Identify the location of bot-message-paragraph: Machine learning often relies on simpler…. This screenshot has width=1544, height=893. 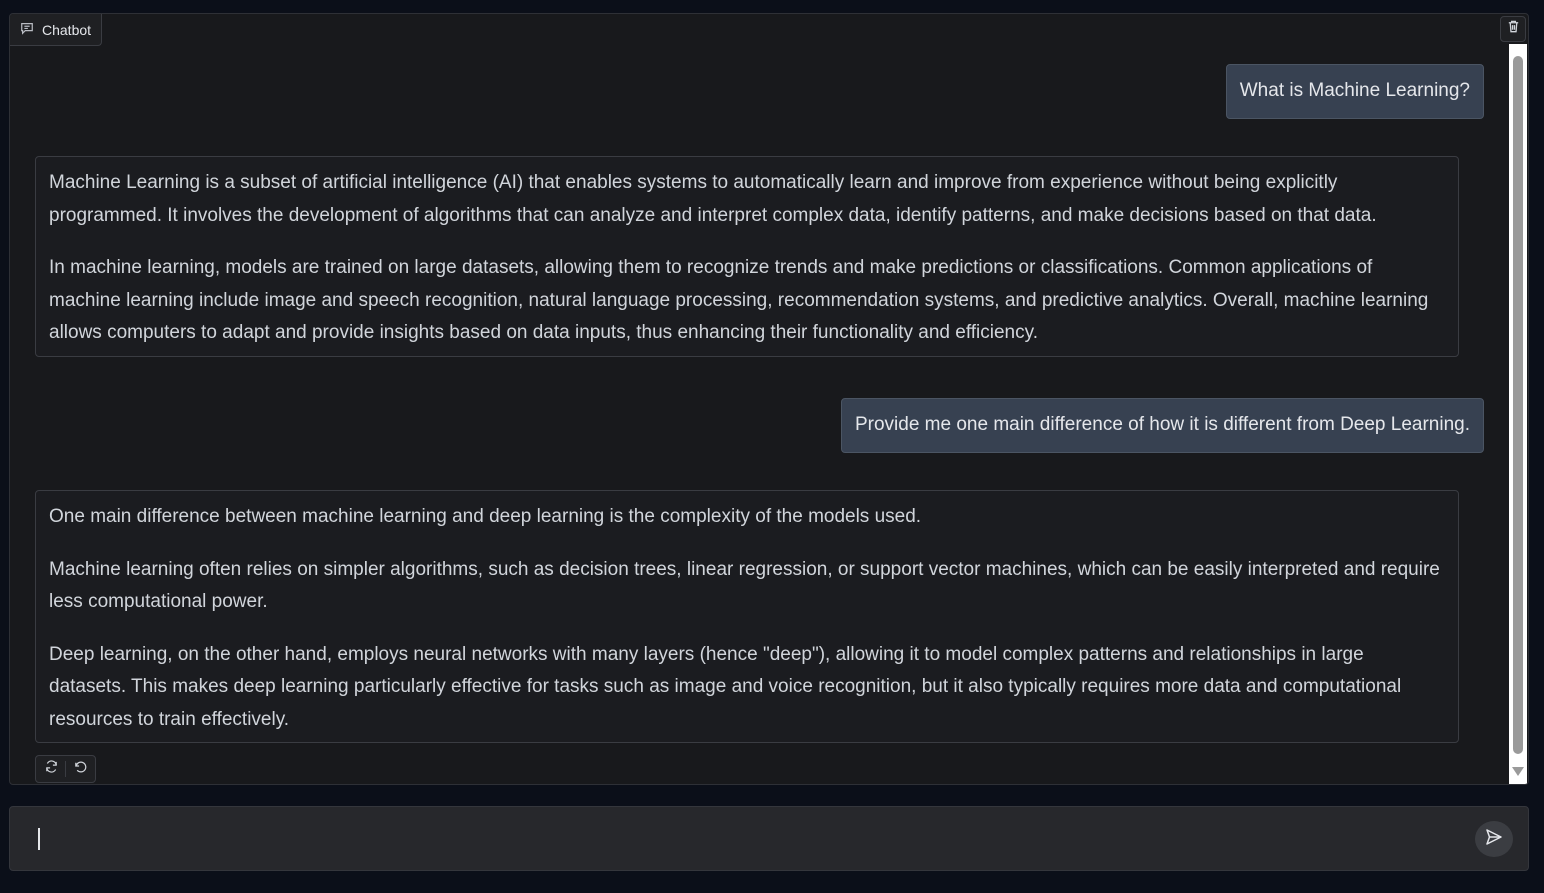
(744, 585).